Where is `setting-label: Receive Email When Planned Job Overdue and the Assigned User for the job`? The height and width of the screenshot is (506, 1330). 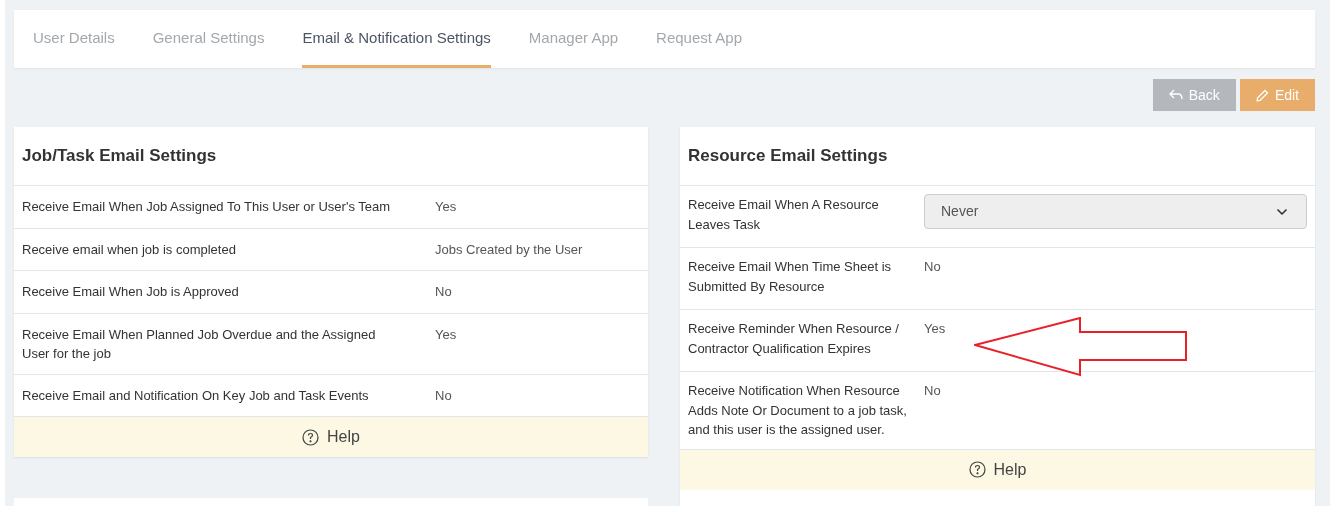 setting-label: Receive Email When Planned Job Overdue and the Assigned User for the job is located at coordinates (199, 344).